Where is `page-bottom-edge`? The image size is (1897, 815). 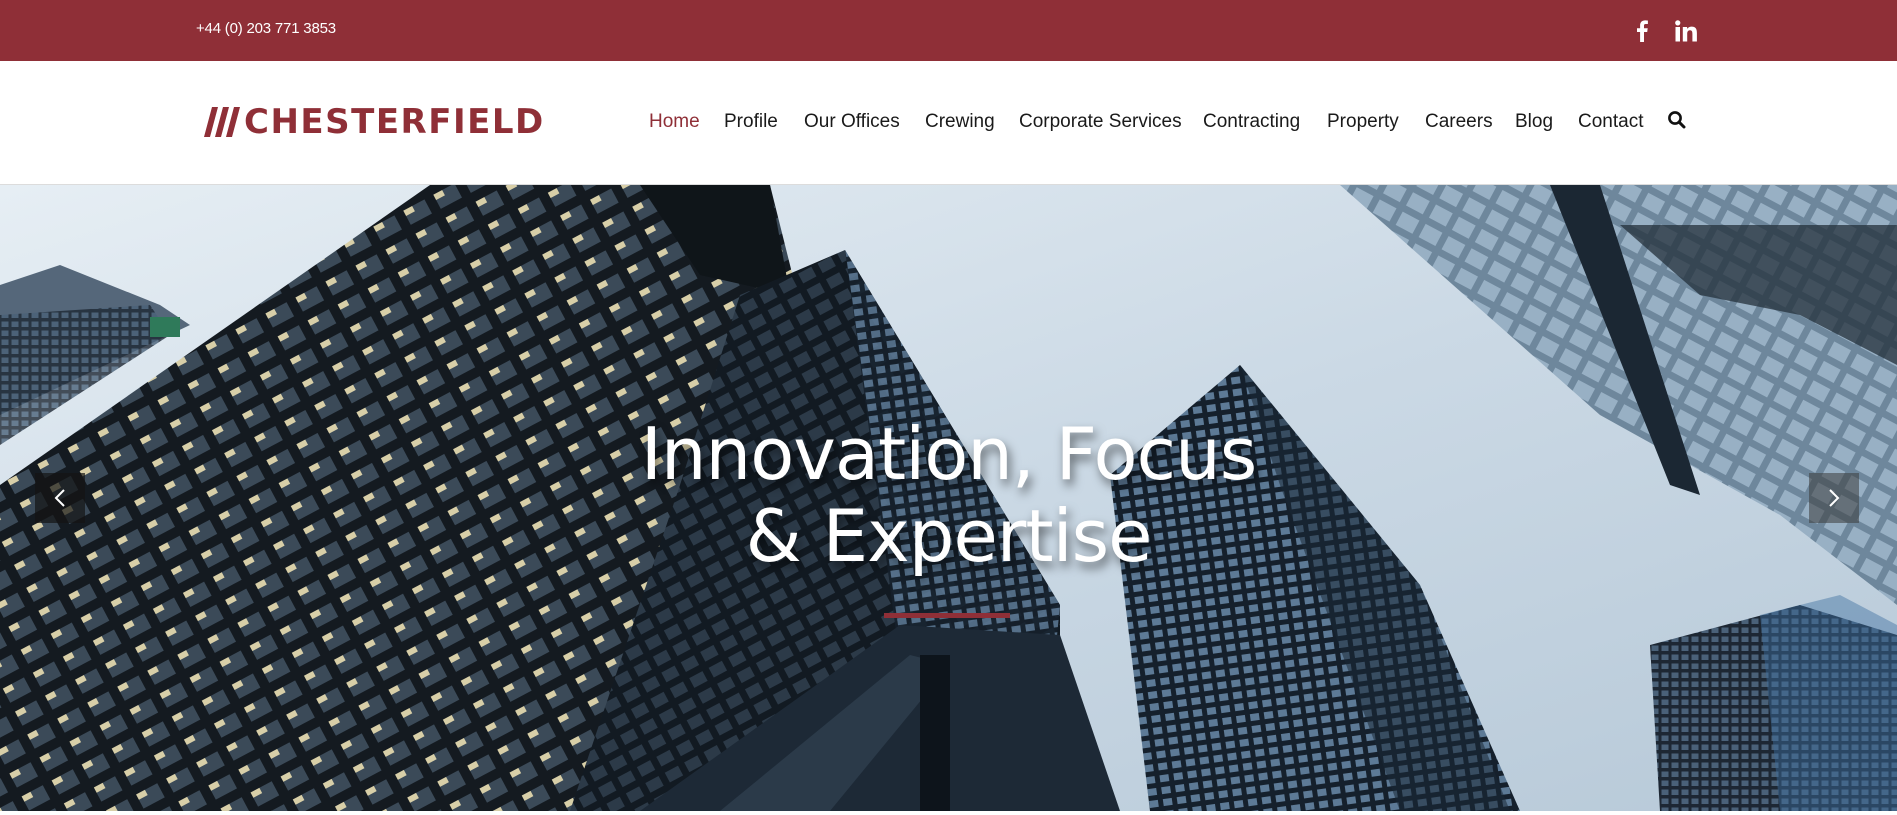 page-bottom-edge is located at coordinates (948, 813).